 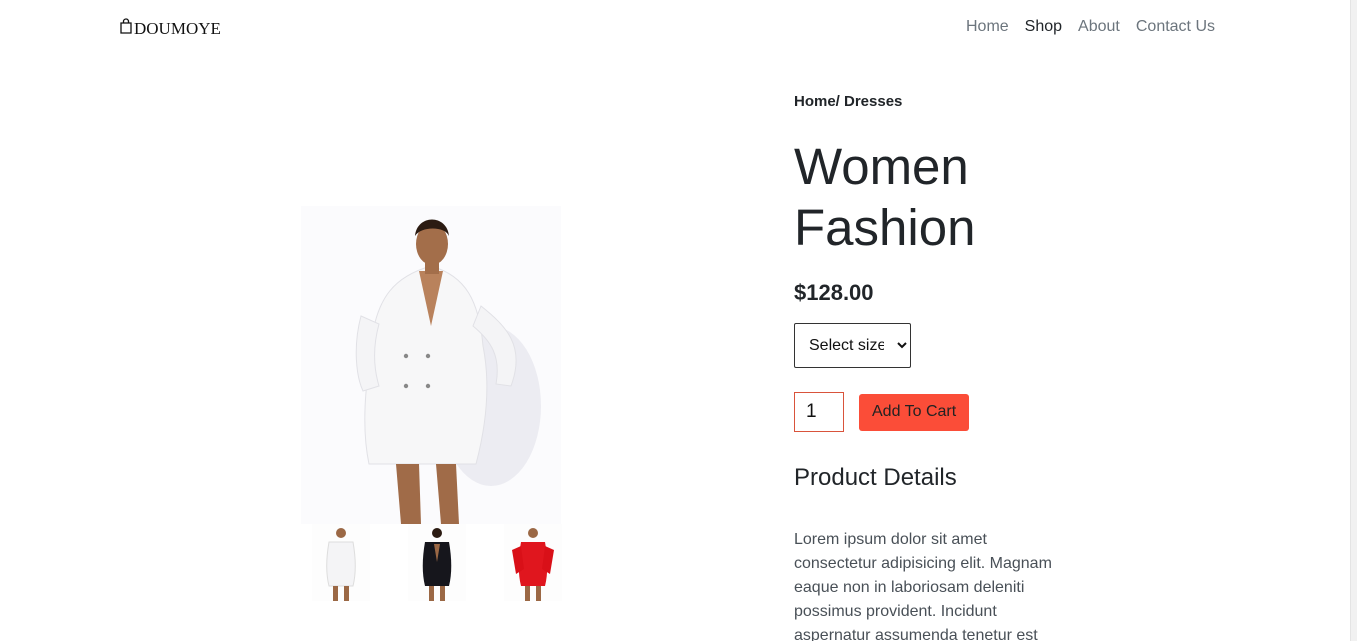 What do you see at coordinates (533, 562) in the screenshot?
I see `thumbnail-red-dress` at bounding box center [533, 562].